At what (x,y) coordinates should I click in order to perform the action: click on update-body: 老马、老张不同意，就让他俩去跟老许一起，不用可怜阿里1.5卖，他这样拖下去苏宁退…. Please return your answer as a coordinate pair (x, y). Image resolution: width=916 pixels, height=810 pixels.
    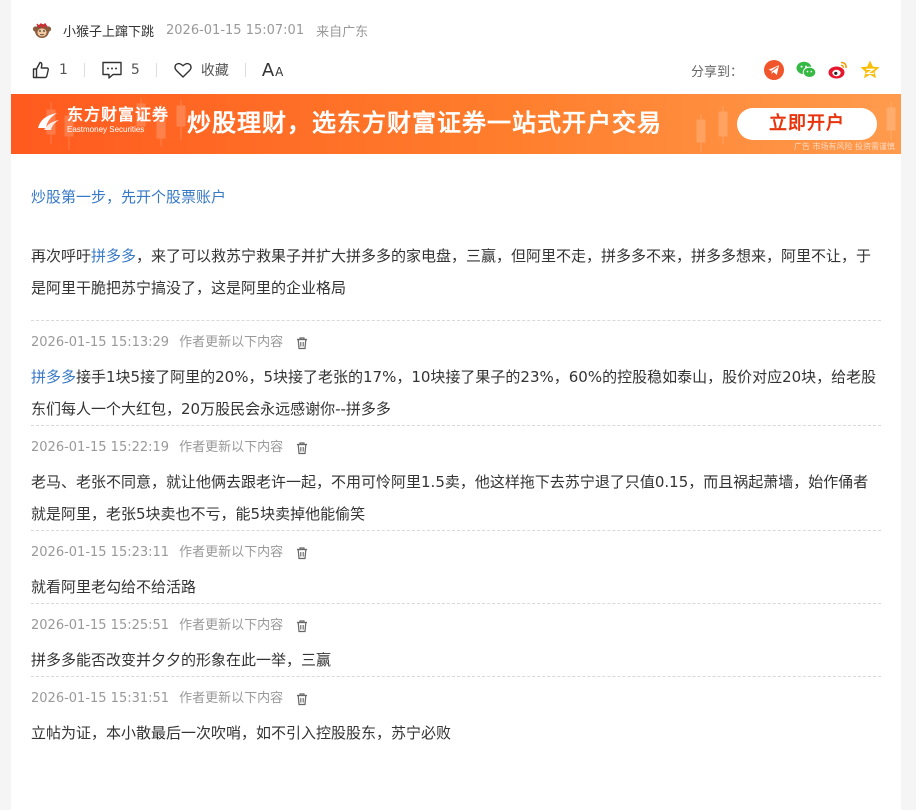
    Looking at the image, I should click on (456, 498).